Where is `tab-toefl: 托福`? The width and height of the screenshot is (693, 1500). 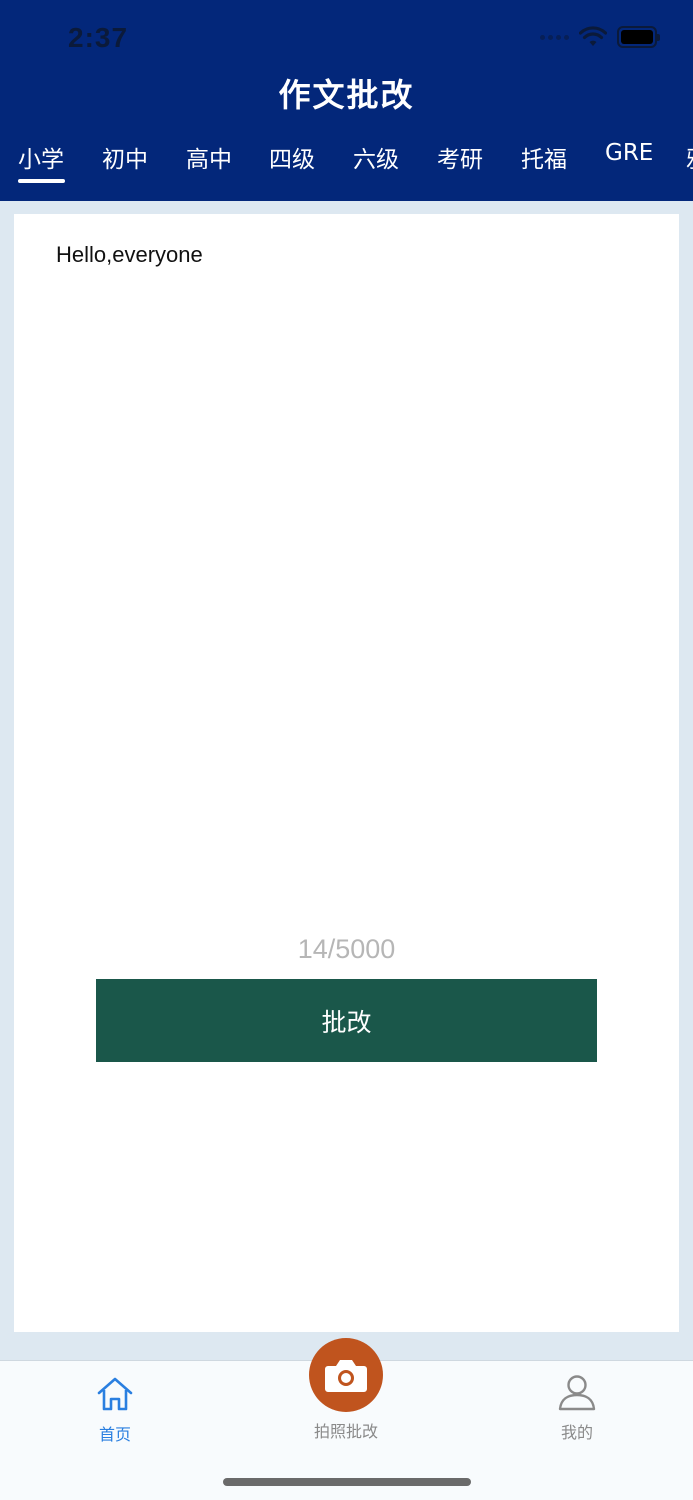 tab-toefl: 托福 is located at coordinates (544, 157).